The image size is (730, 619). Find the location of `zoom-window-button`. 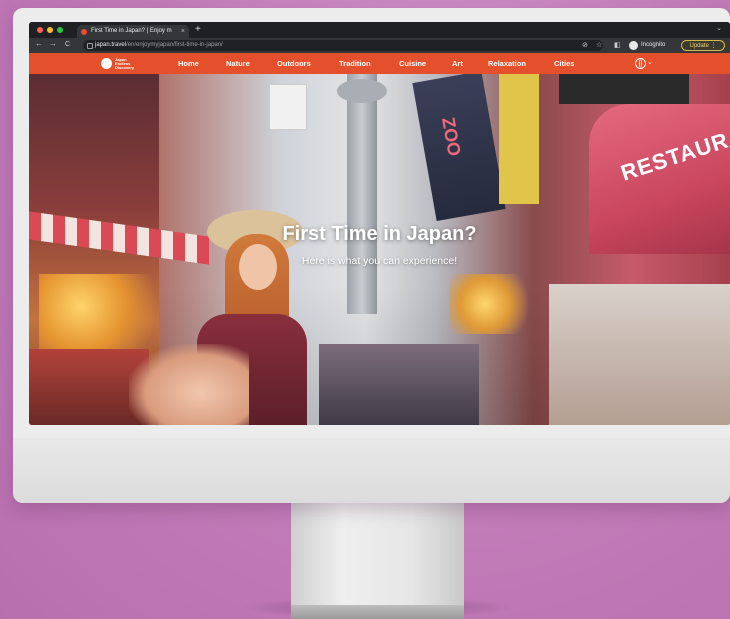

zoom-window-button is located at coordinates (60, 30).